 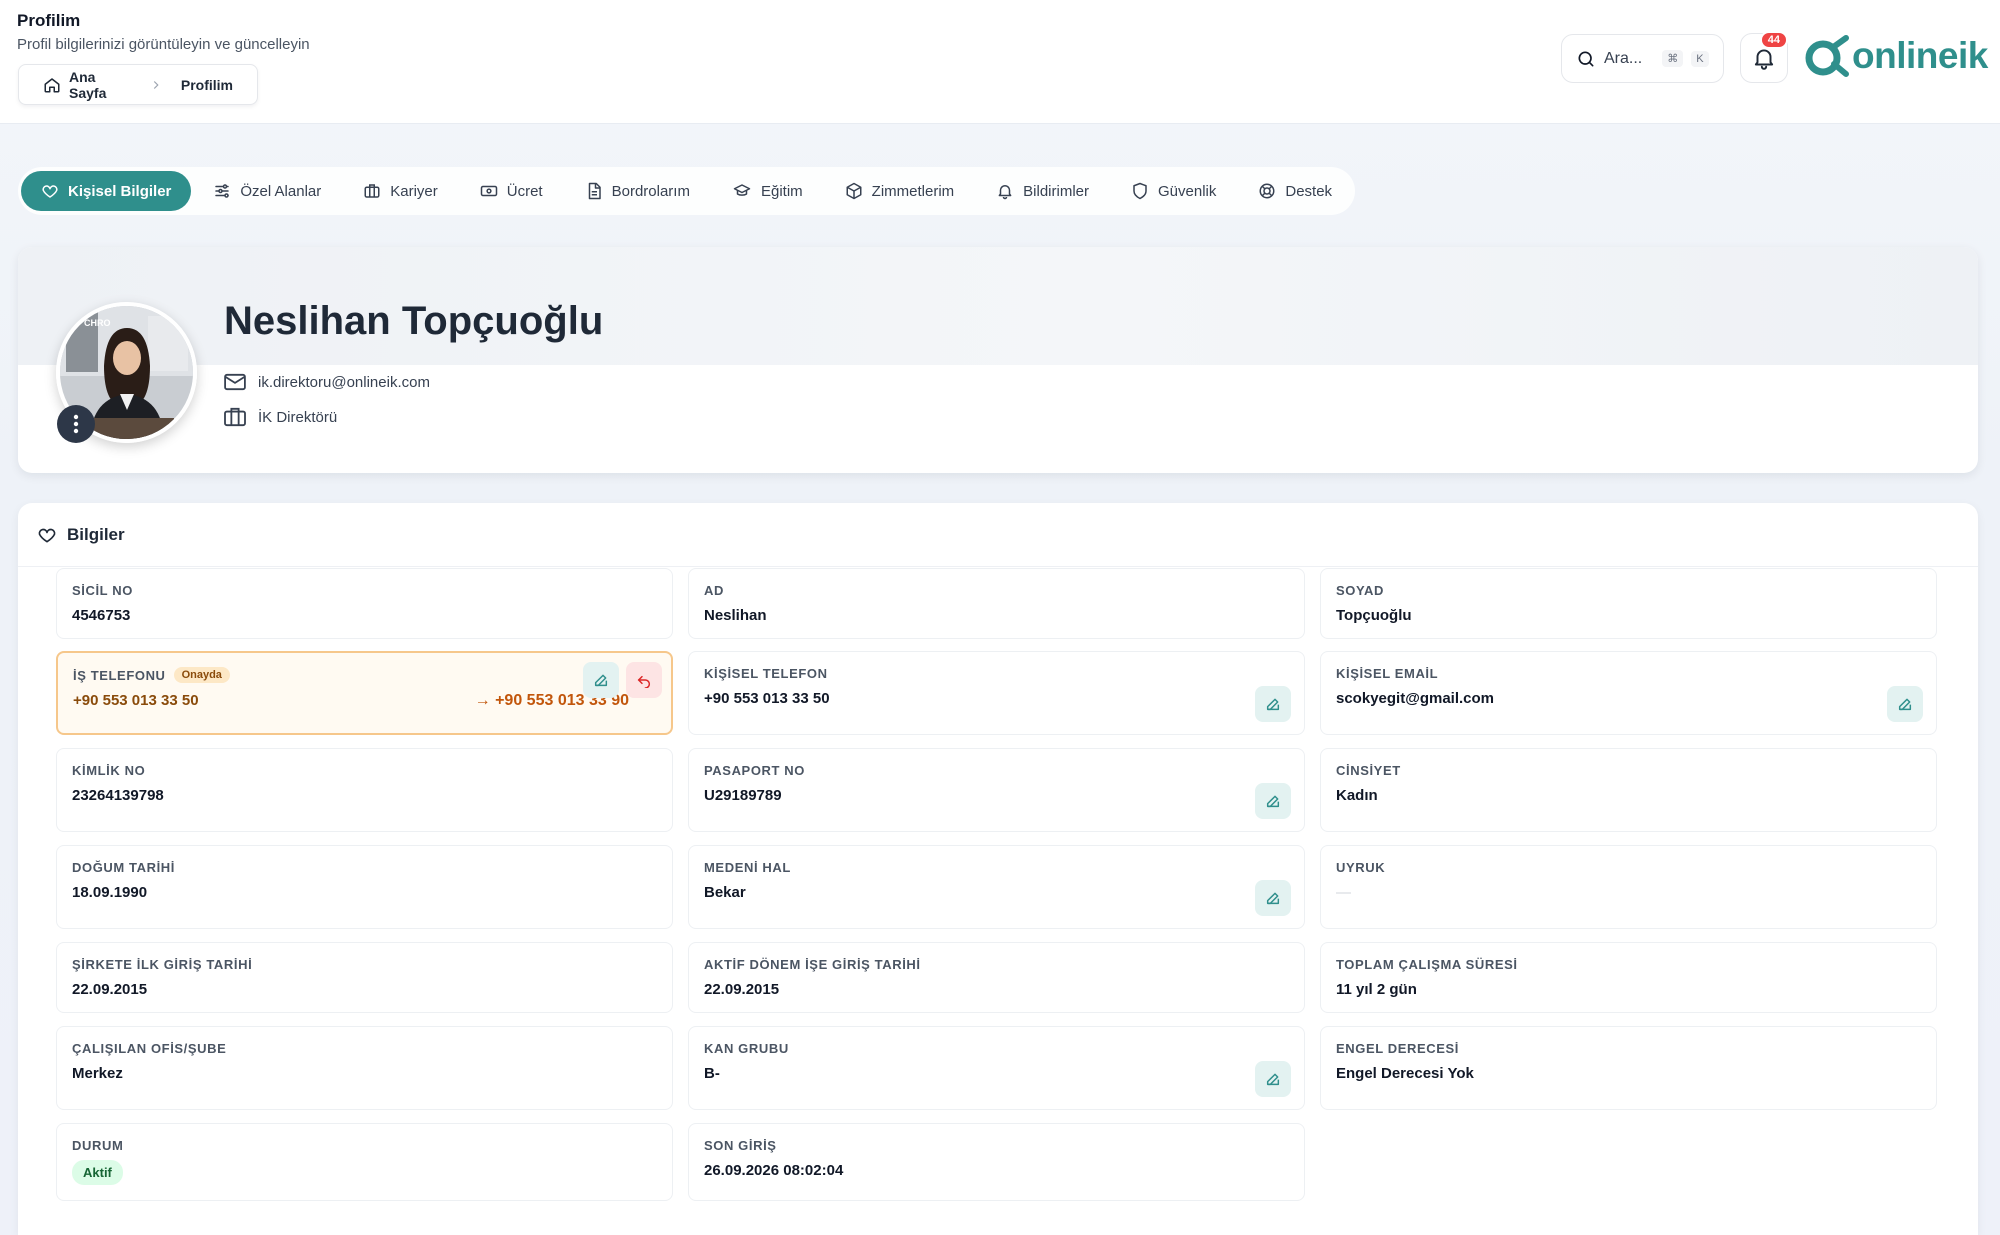 What do you see at coordinates (854, 191) in the screenshot?
I see `package-icon` at bounding box center [854, 191].